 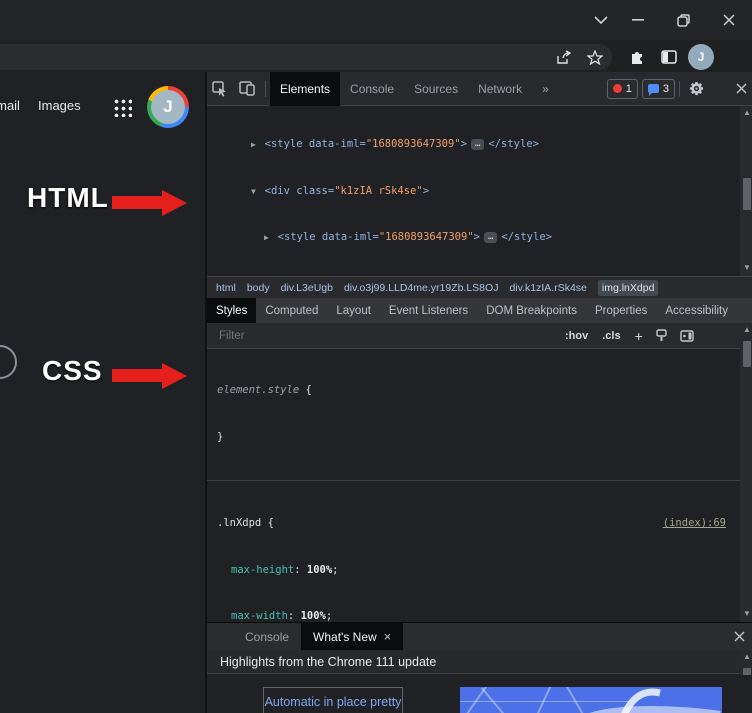 What do you see at coordinates (696, 310) in the screenshot?
I see `tab-accessibility: Accessibility` at bounding box center [696, 310].